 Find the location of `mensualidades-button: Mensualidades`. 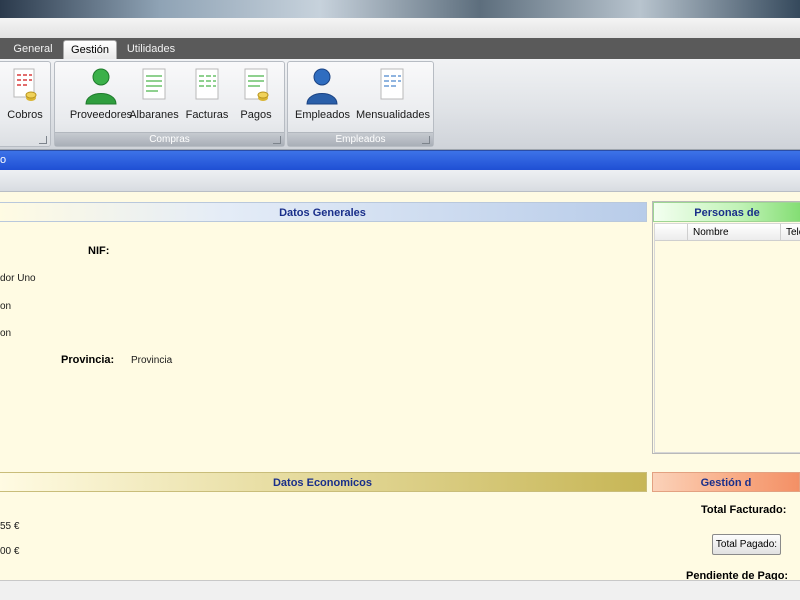

mensualidades-button: Mensualidades is located at coordinates (393, 93).